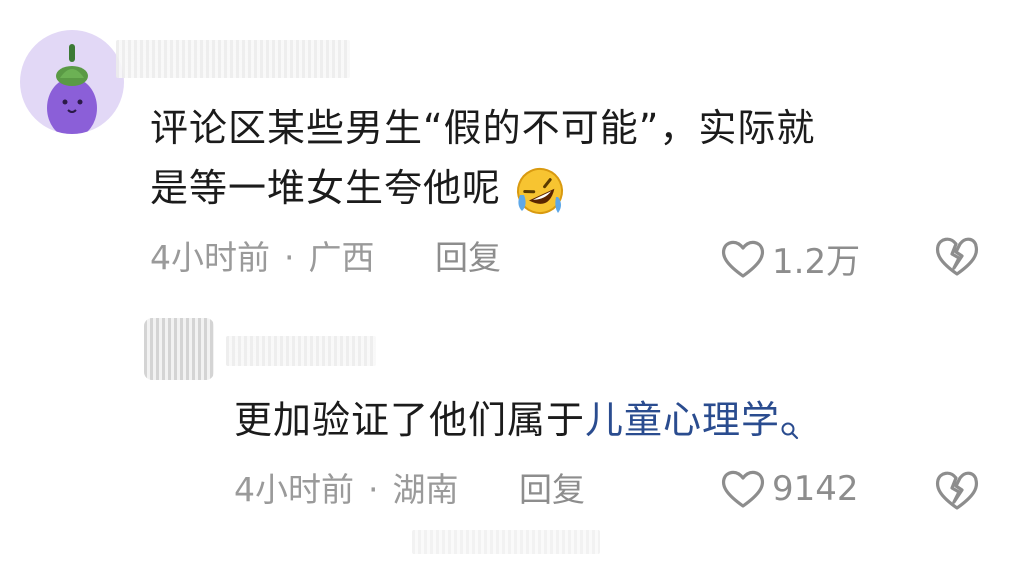 The width and height of the screenshot is (1024, 566). I want to click on reply-dislike-button, so click(957, 492).